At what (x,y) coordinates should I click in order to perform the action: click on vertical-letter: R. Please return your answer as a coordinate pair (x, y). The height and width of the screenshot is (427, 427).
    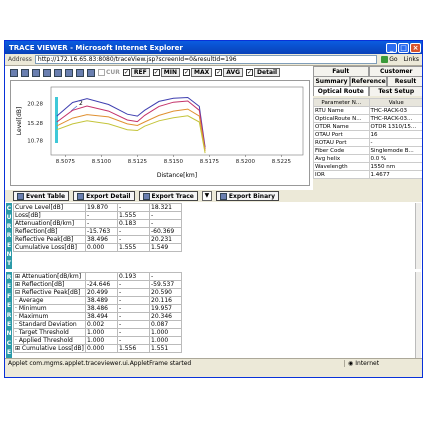
    Looking at the image, I should click on (9, 236).